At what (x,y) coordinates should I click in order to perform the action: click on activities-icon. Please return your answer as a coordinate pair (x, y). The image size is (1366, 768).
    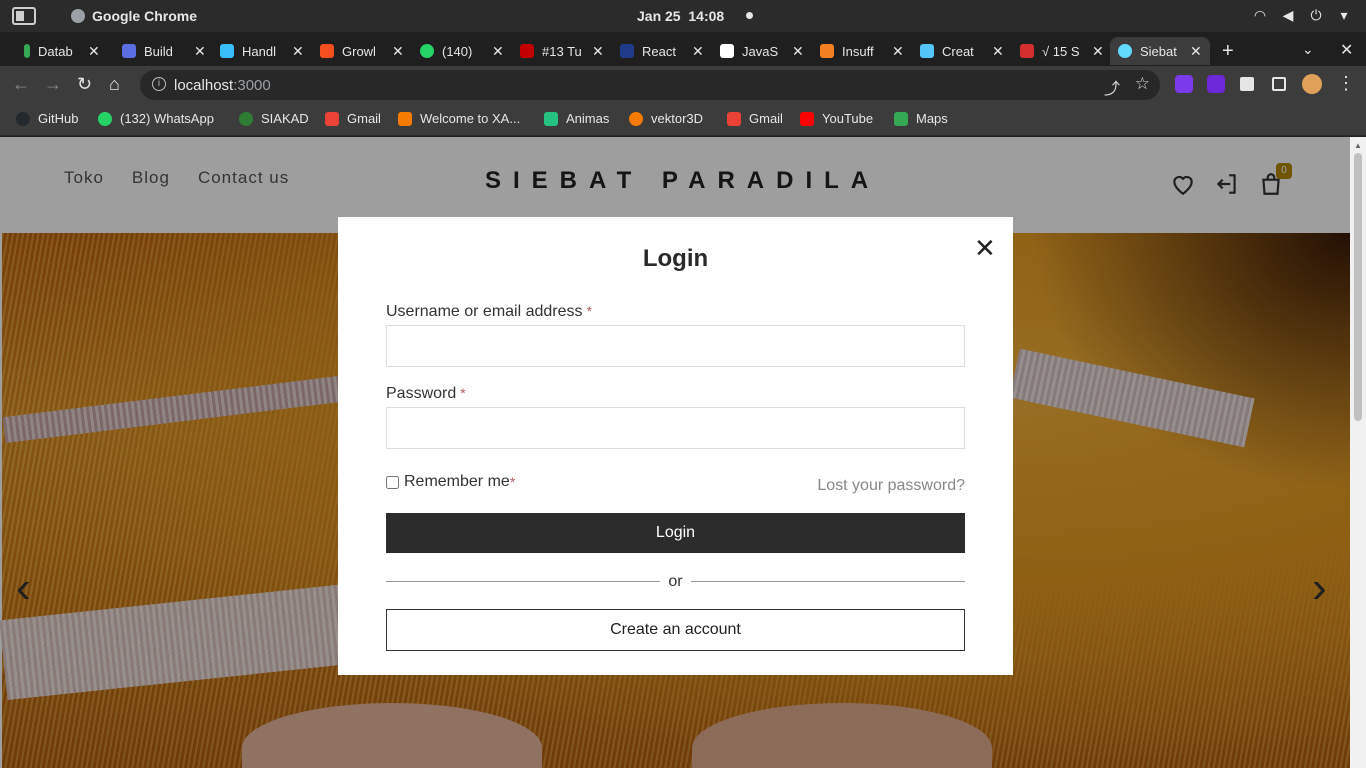
    Looking at the image, I should click on (24, 16).